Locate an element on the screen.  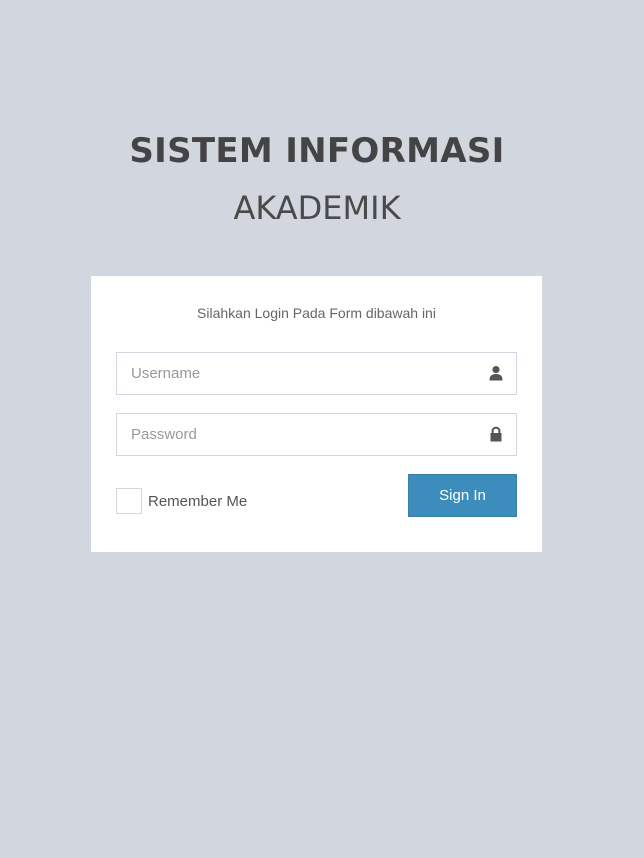
lock-icon is located at coordinates (496, 434).